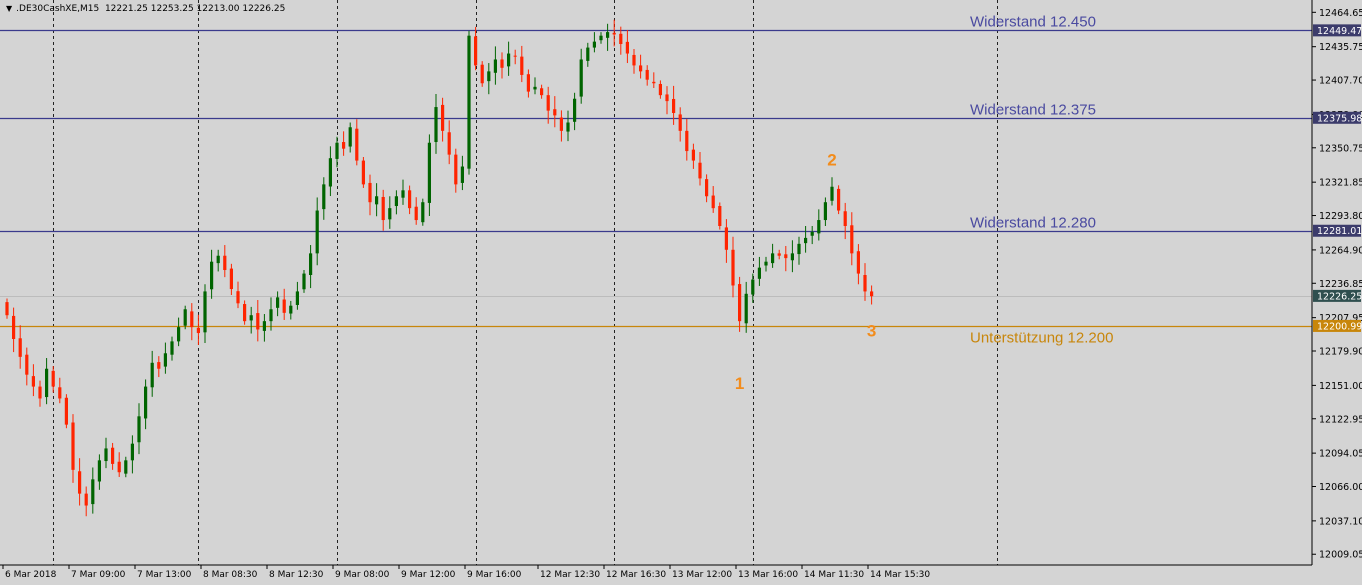 This screenshot has width=1362, height=585. Describe the element at coordinates (9, 8) in the screenshot. I see `dropdown-triangle-icon: ▼` at that location.